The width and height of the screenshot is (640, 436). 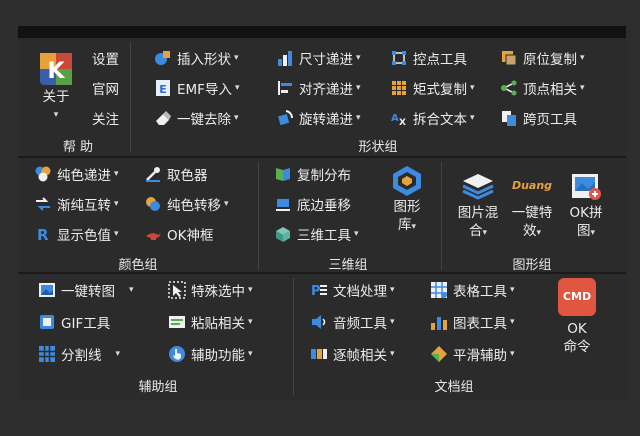 I want to click on one-click-remove-label: 一键去除, so click(x=204, y=120).